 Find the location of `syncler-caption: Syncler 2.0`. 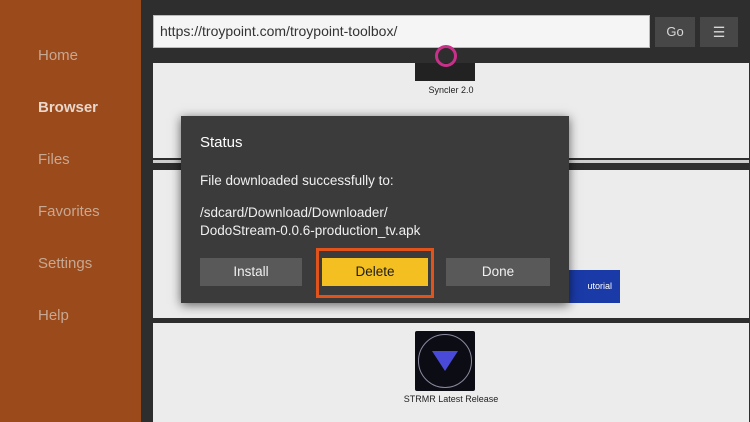

syncler-caption: Syncler 2.0 is located at coordinates (451, 90).